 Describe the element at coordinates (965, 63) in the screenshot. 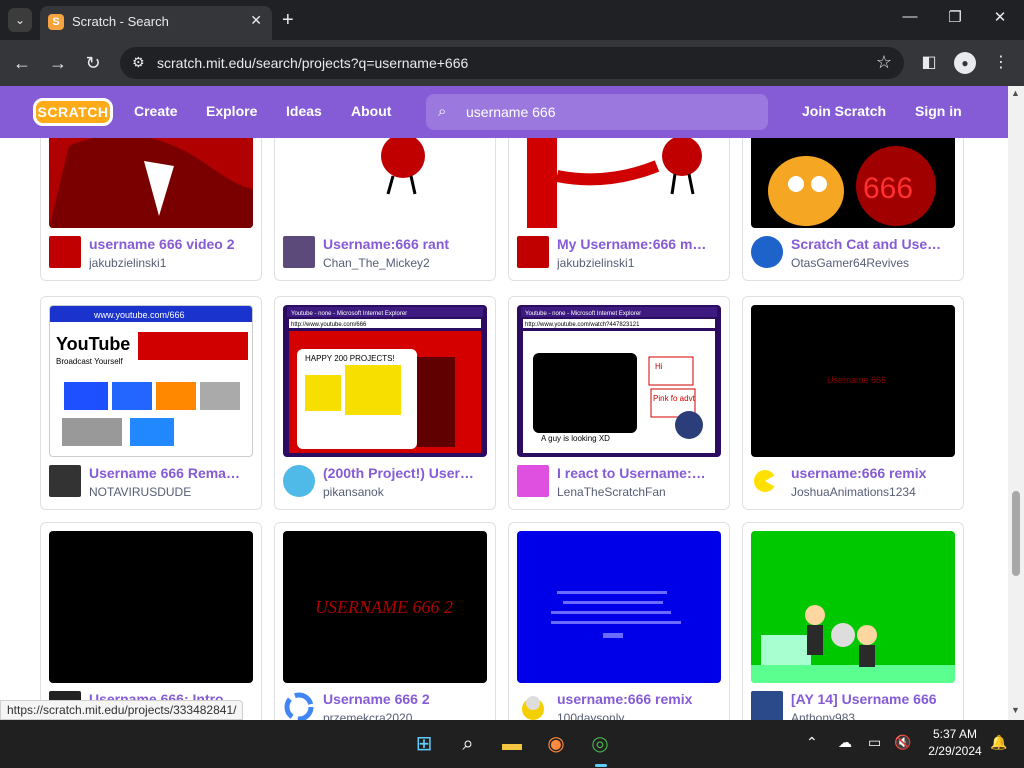

I see `profile-avatar-icon: ●` at that location.